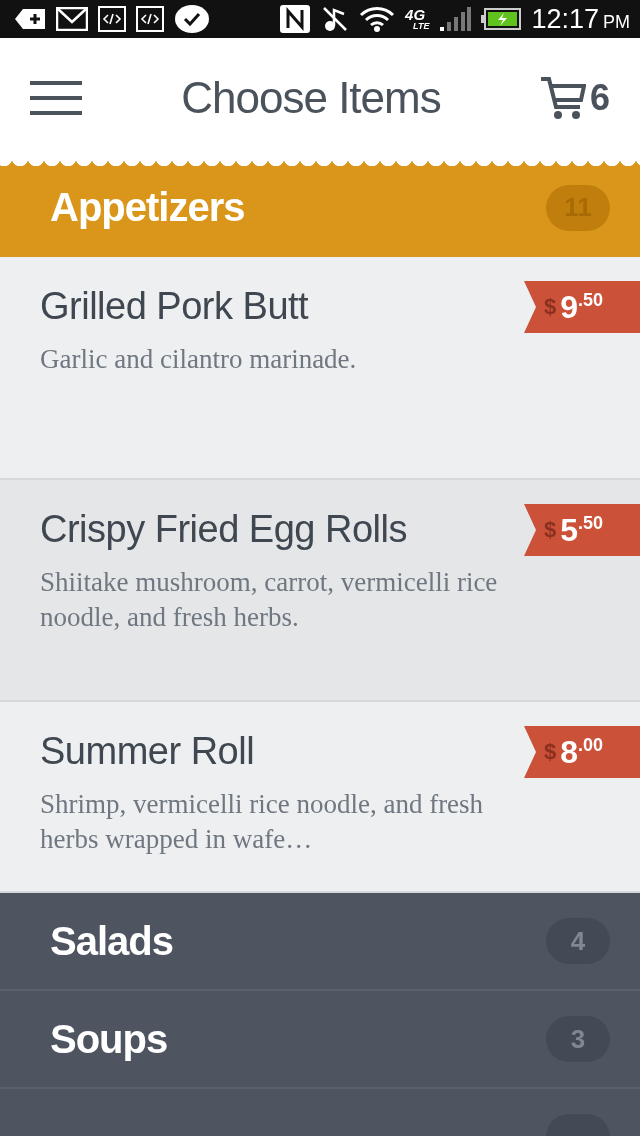 This screenshot has width=640, height=1136. Describe the element at coordinates (192, 19) in the screenshot. I see `check-bubble-icon` at that location.